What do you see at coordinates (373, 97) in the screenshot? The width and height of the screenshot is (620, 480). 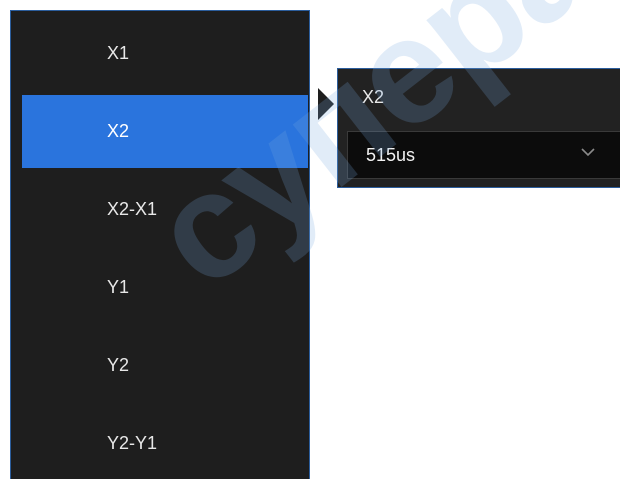 I see `popover-title: X2` at bounding box center [373, 97].